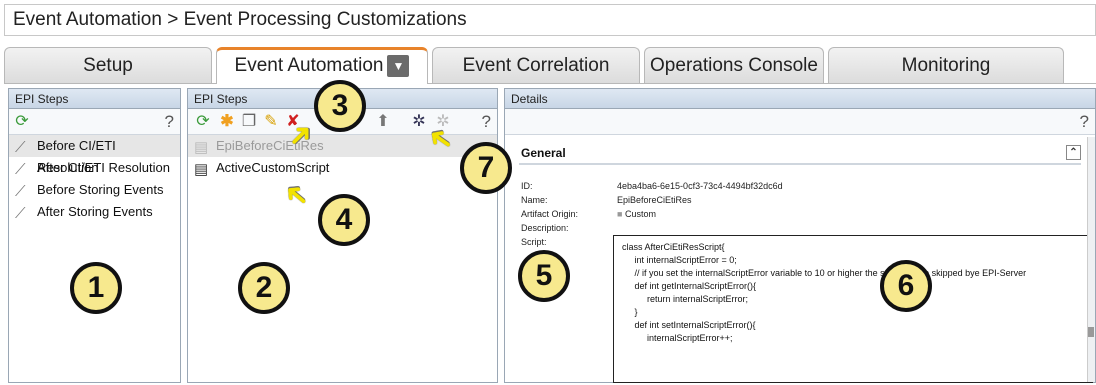  Describe the element at coordinates (654, 200) in the screenshot. I see `name-value: EpiBeforeCiEtiRes` at that location.